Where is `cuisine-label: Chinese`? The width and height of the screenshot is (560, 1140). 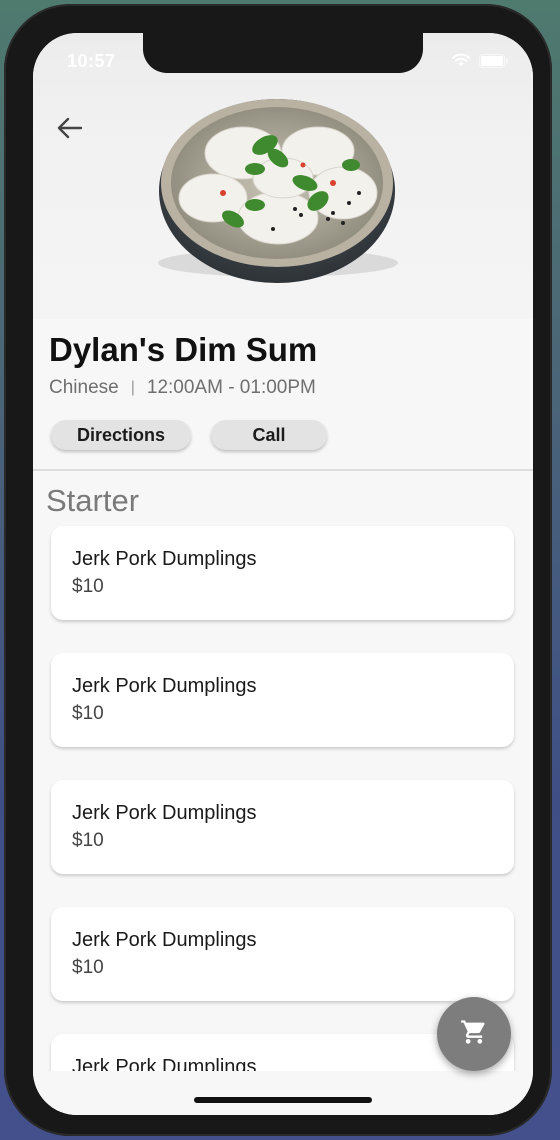 cuisine-label: Chinese is located at coordinates (84, 387).